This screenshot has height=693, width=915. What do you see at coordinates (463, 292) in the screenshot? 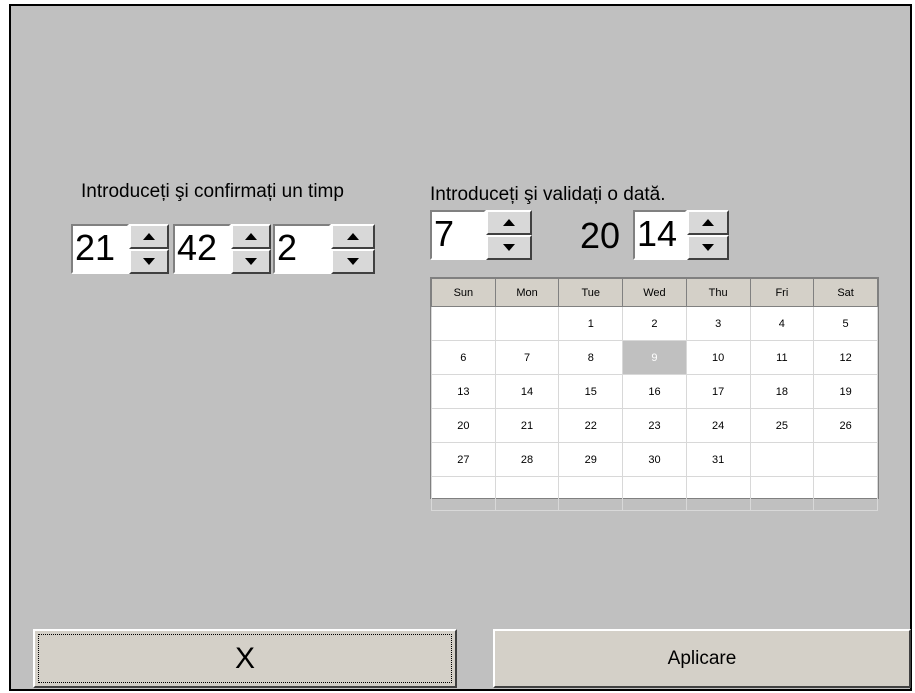
I see `weekday-header: Sun` at bounding box center [463, 292].